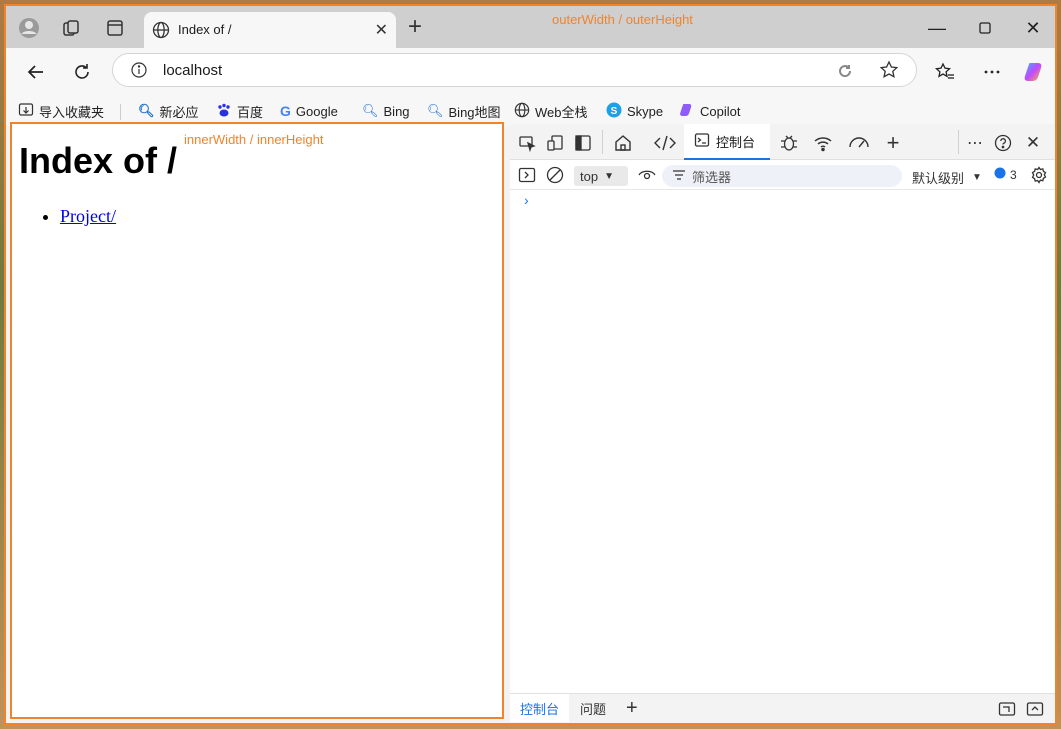 This screenshot has width=1061, height=729. I want to click on bookmark-label: Google, so click(316, 111).